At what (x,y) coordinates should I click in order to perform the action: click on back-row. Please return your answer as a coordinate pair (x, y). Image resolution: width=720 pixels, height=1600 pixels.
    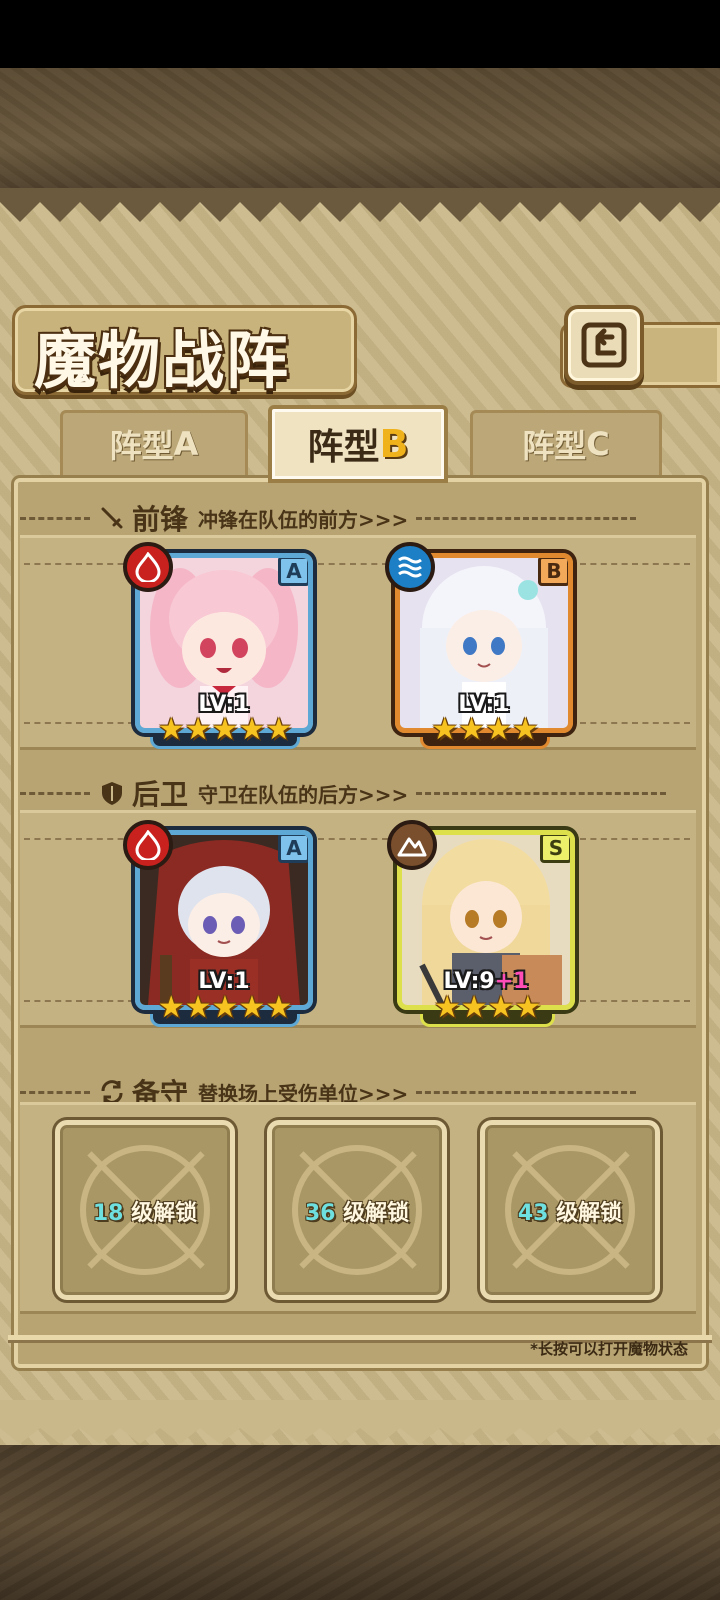
    Looking at the image, I should click on (358, 919).